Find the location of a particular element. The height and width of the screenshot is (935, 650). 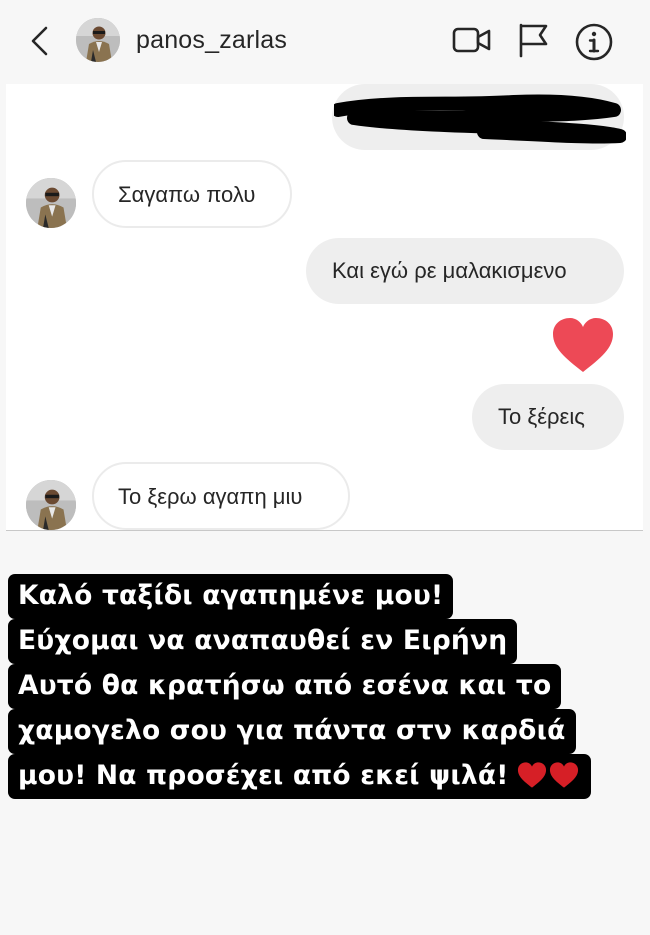

chevron-left-icon is located at coordinates (40, 41).